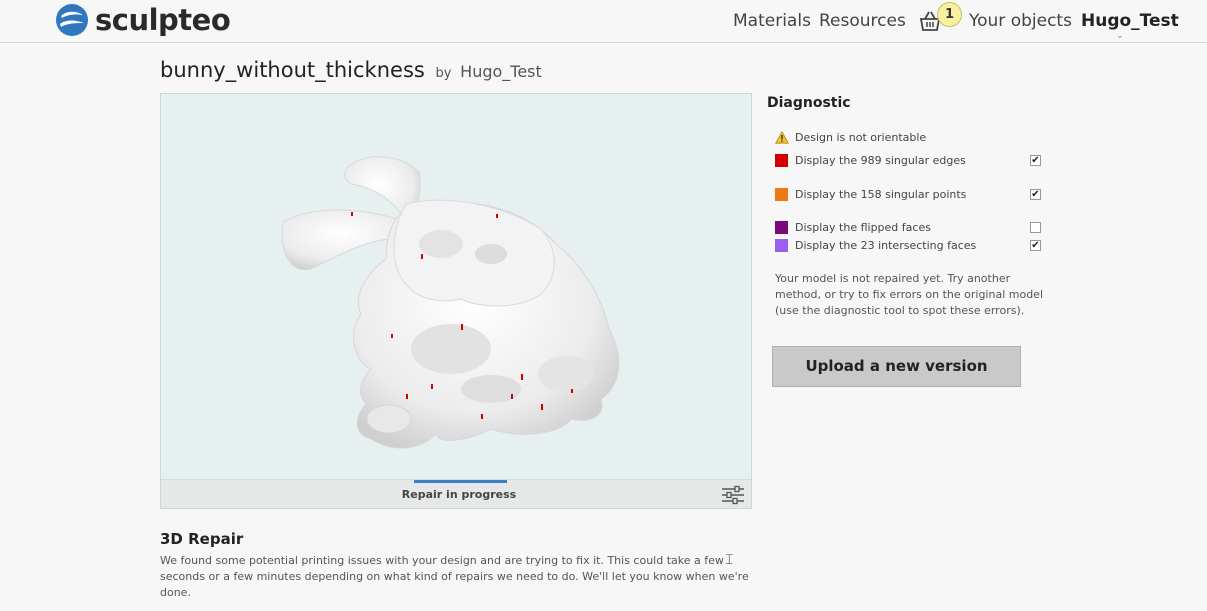 The width and height of the screenshot is (1207, 611). I want to click on repair-status-label: Repair in progress, so click(459, 494).